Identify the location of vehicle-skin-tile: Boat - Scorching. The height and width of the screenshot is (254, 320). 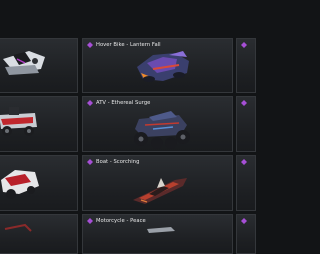
(157, 183).